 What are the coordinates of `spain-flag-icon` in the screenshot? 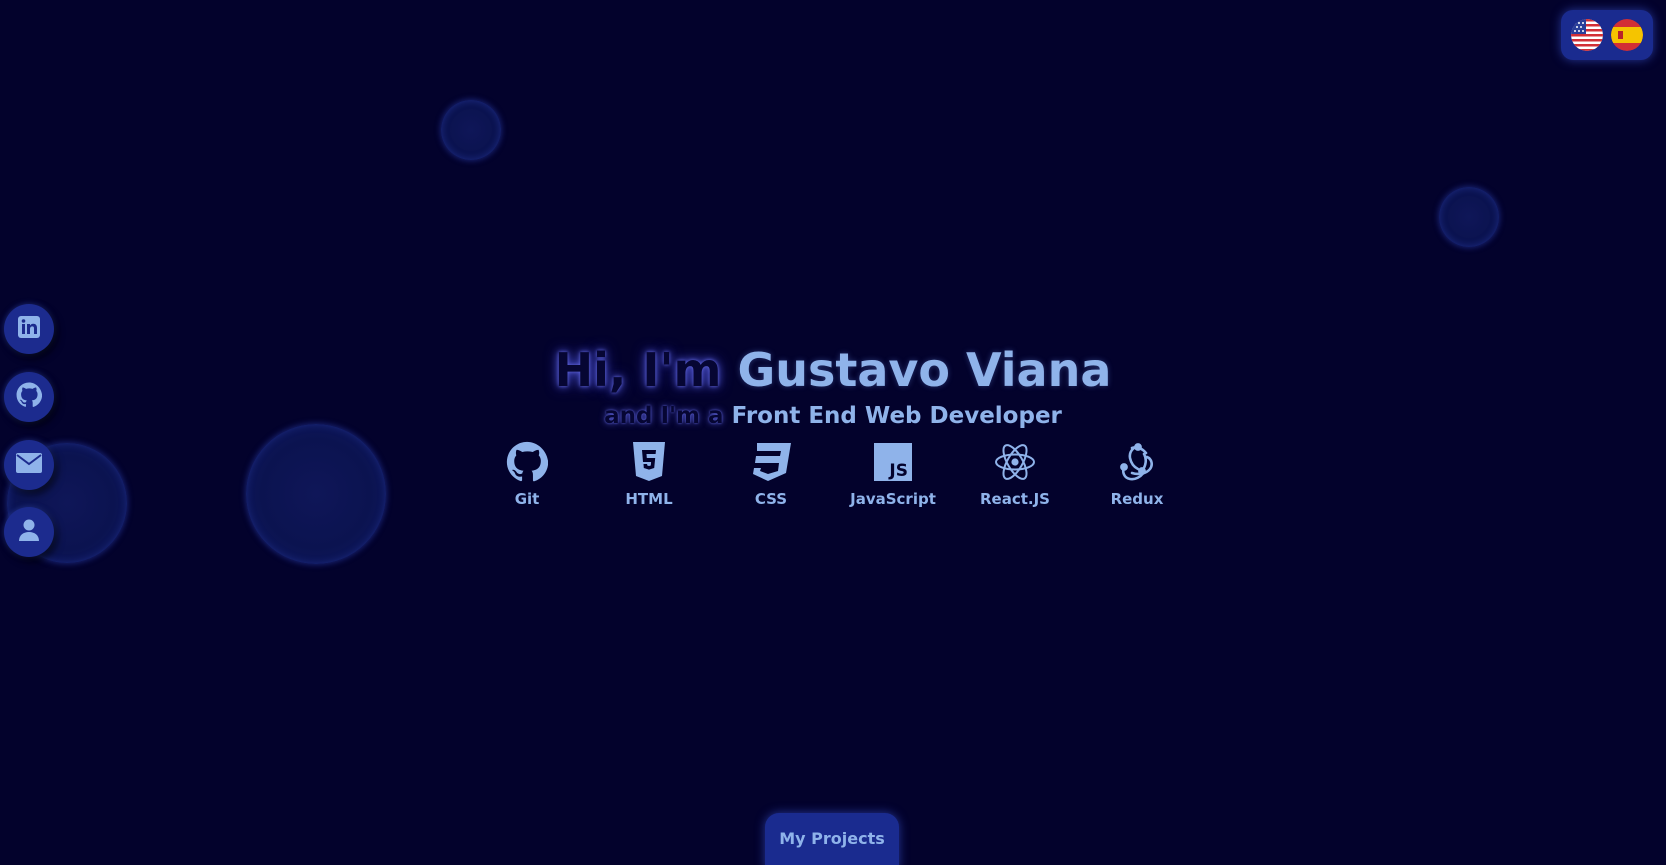 It's located at (1627, 35).